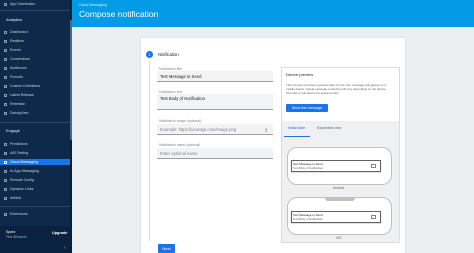 Image resolution: width=474 pixels, height=253 pixels. I want to click on admob-icon, so click(5, 198).